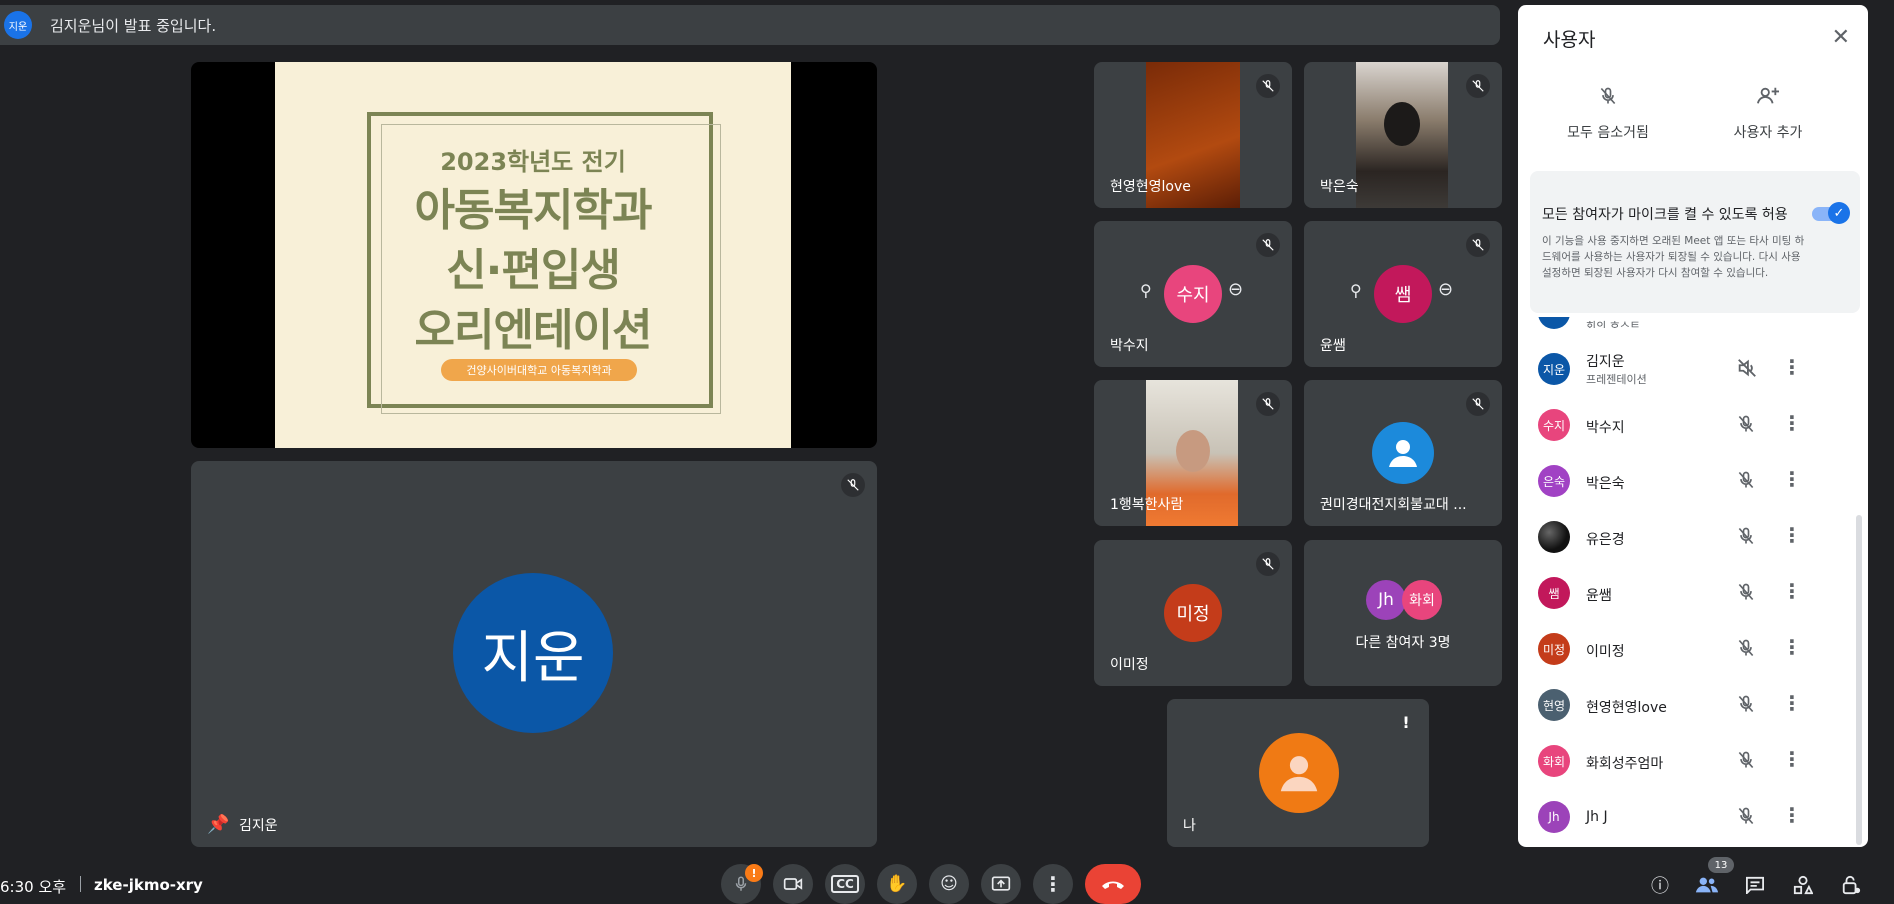  I want to click on participant-row: 지운 김지운 프레젠테이션 ⋮, so click(1688, 369).